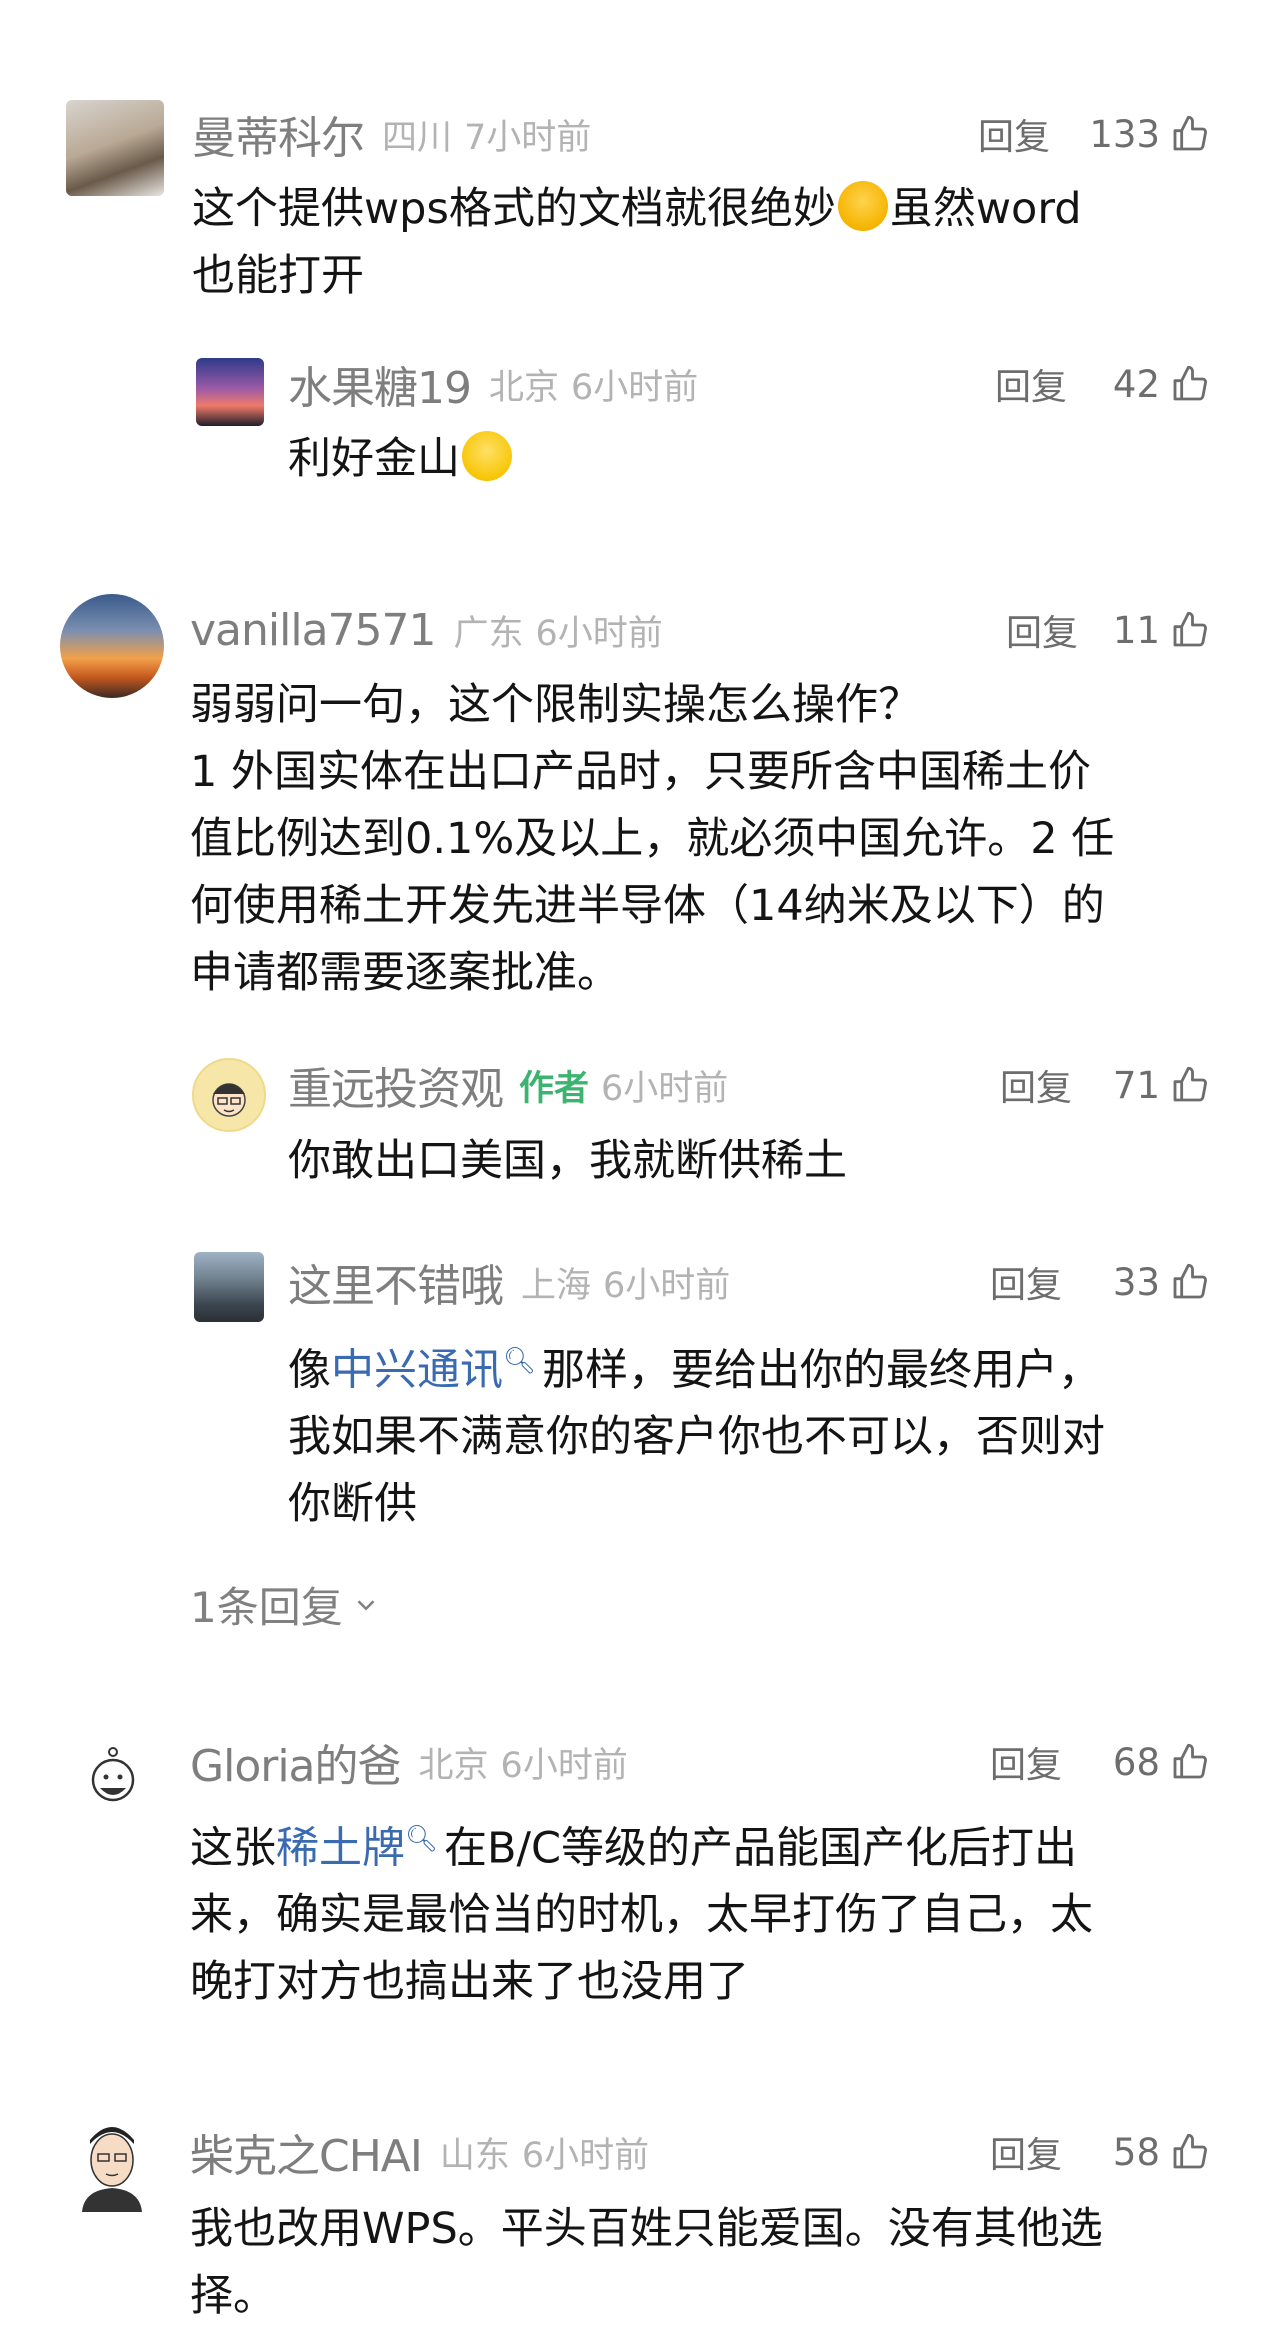 The image size is (1280, 2345). Describe the element at coordinates (313, 630) in the screenshot. I see `username: vanilla7571` at that location.